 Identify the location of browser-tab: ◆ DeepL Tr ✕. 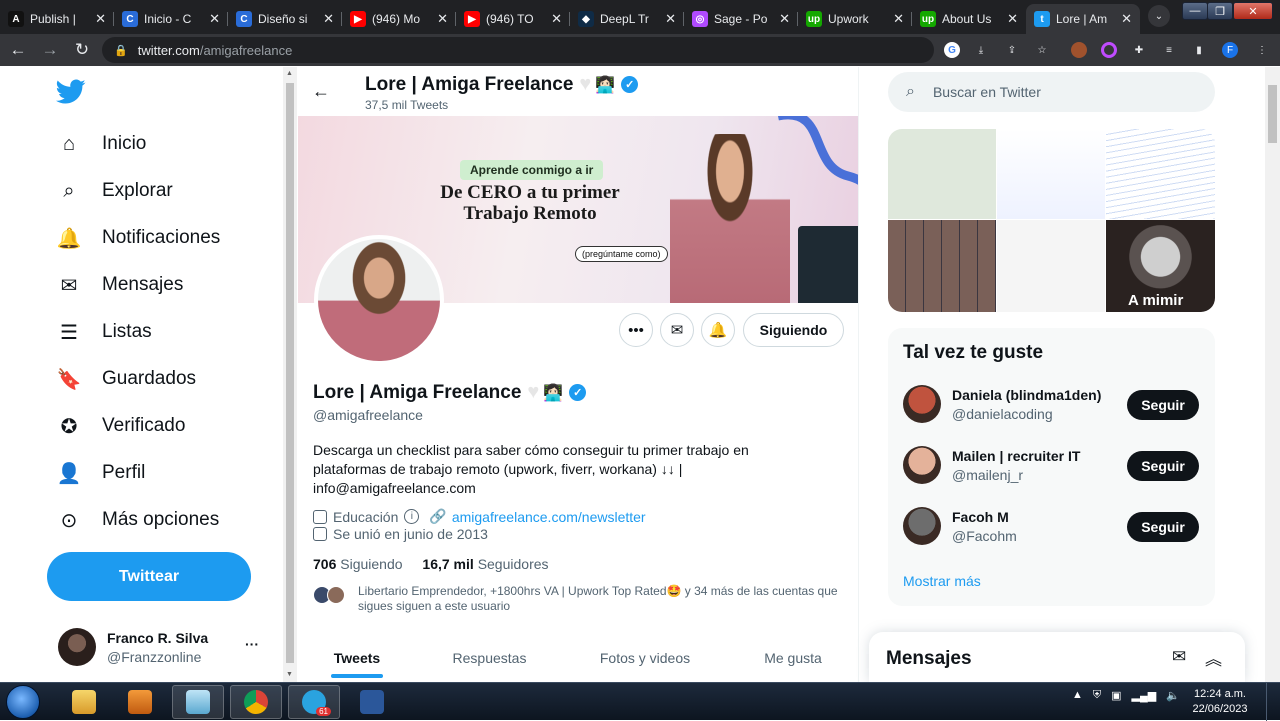
(627, 19).